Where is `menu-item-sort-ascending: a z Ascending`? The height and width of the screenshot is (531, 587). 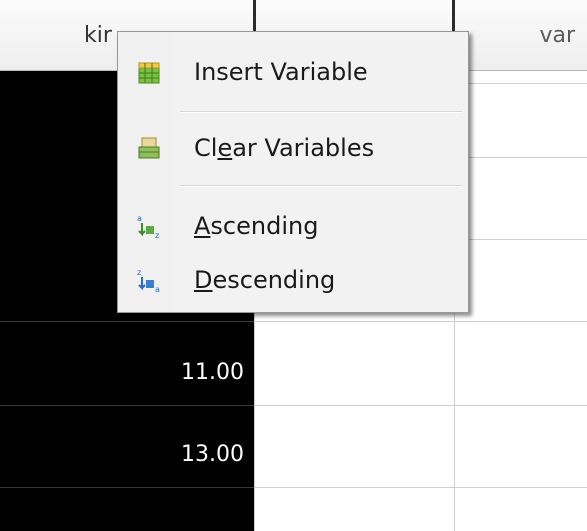 menu-item-sort-ascending: a z Ascending is located at coordinates (293, 226).